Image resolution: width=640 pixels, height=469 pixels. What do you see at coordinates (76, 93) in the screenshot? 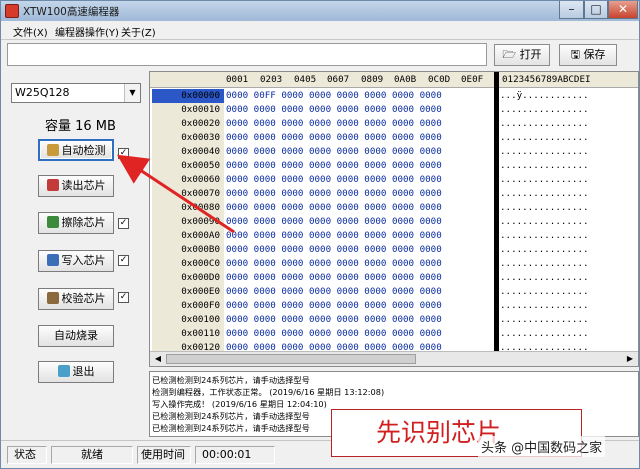
I see `chip-model-select: W25Q128 ▼` at bounding box center [76, 93].